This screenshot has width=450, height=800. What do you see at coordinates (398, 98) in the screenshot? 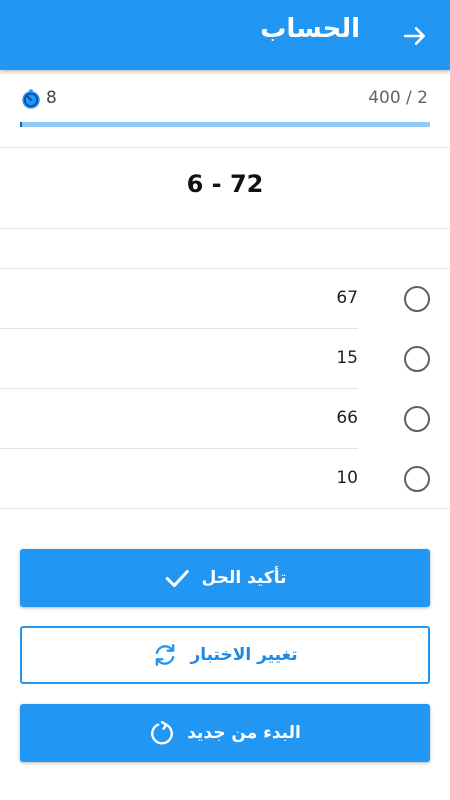
I see `question-counter: 400 / 2` at bounding box center [398, 98].